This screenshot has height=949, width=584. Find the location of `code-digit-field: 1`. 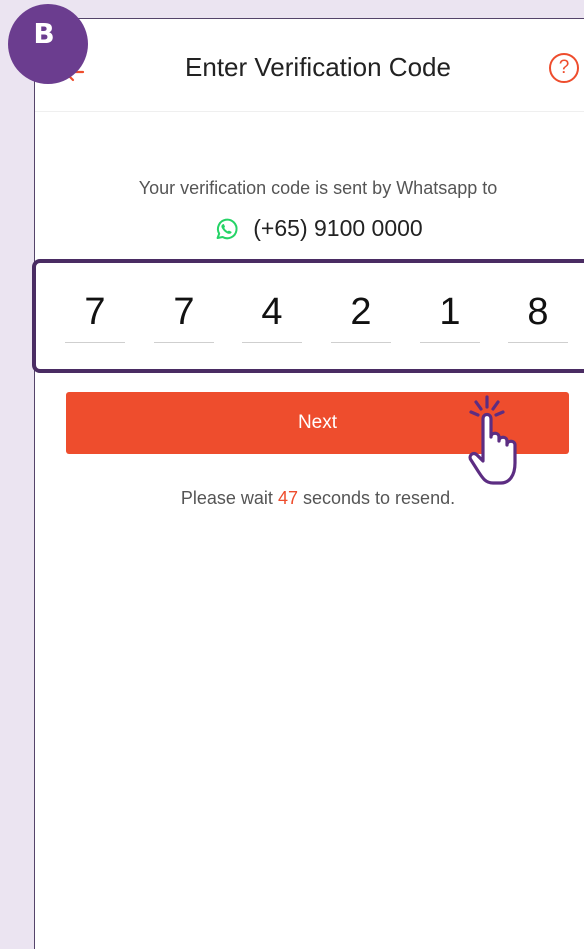

code-digit-field: 1 is located at coordinates (450, 317).